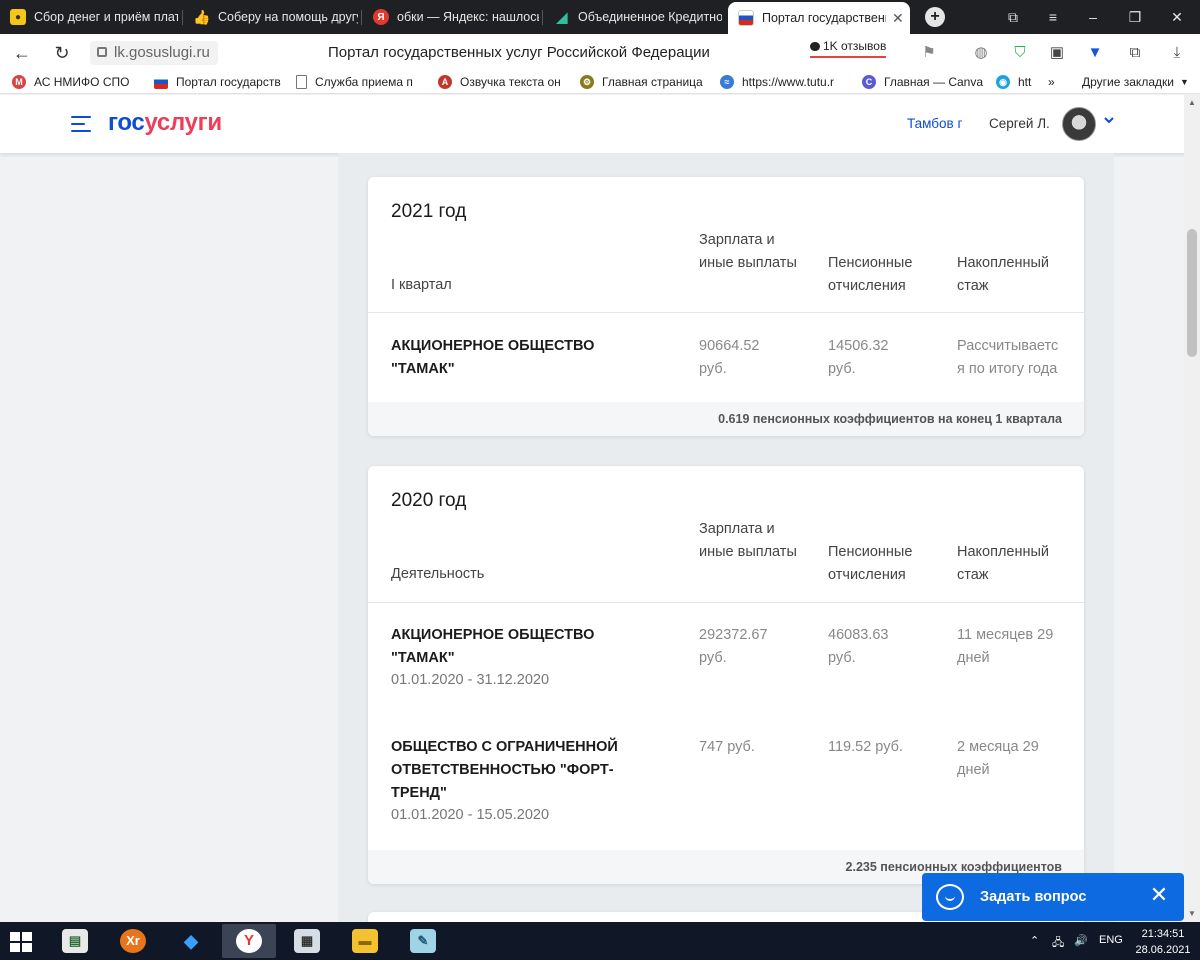 The width and height of the screenshot is (1200, 960). I want to click on document-icon, so click(301, 82).